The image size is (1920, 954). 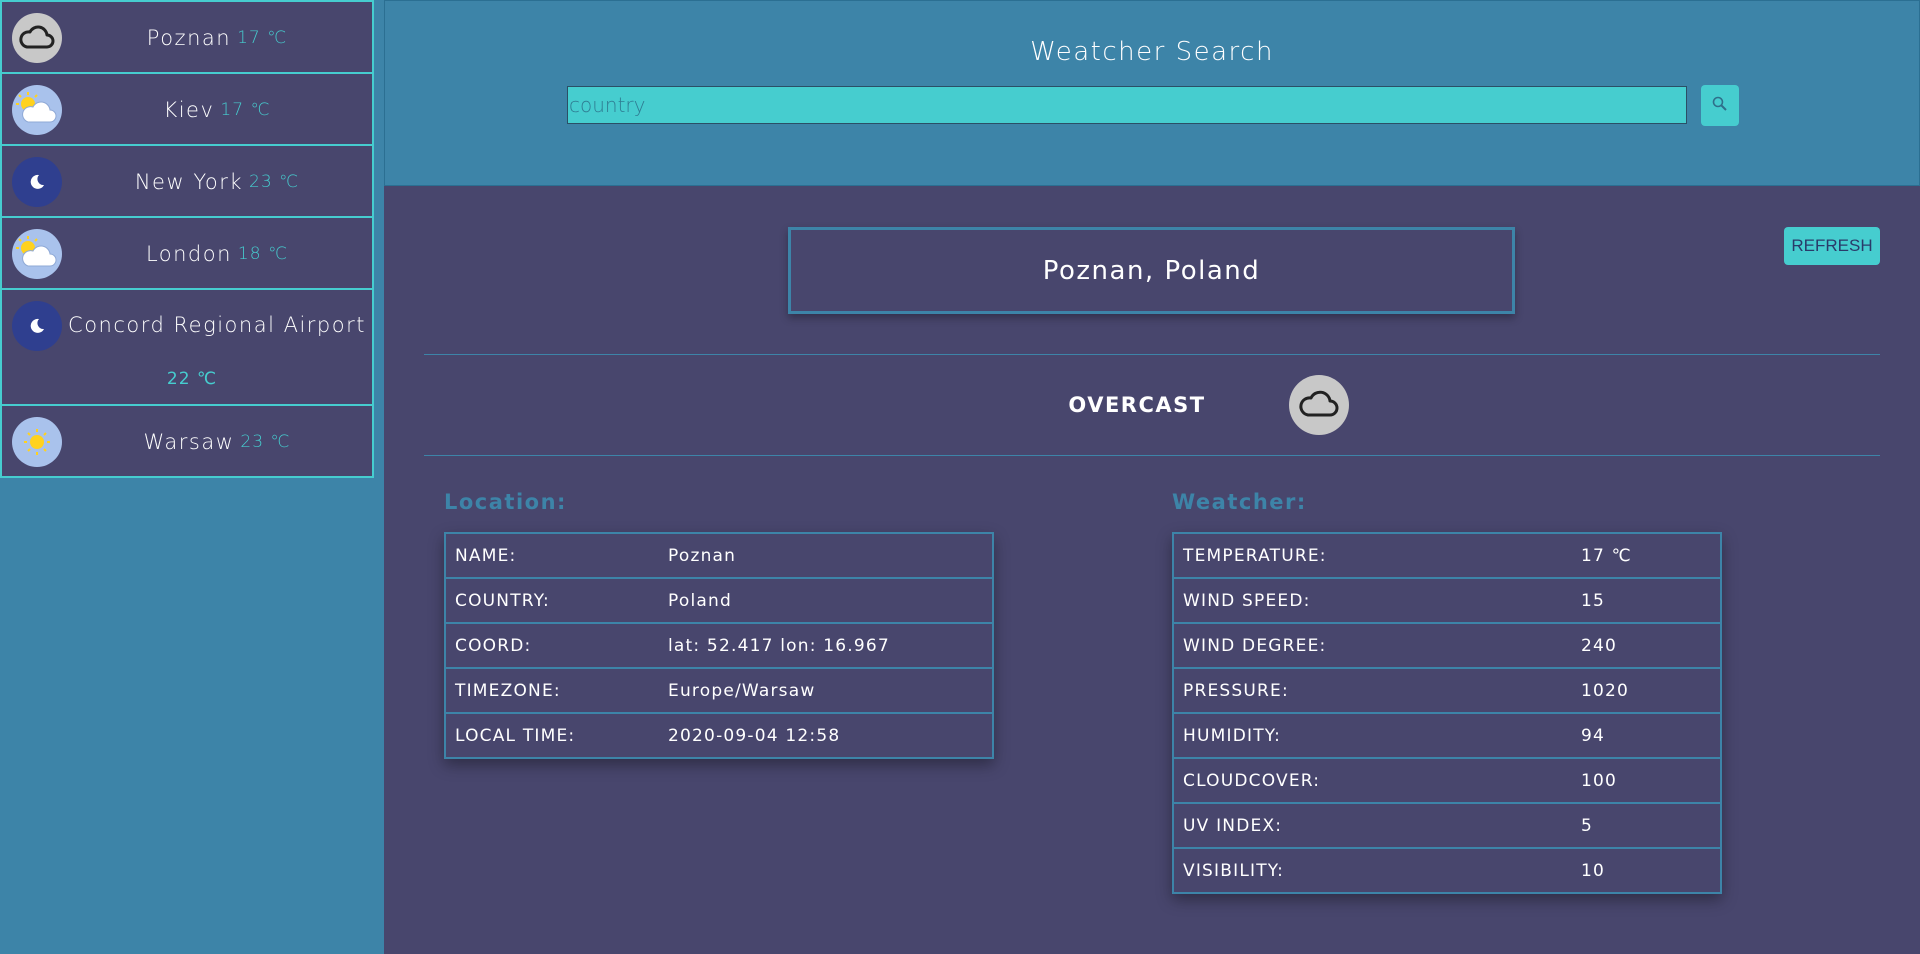 I want to click on table-row: TEMPERATURE: 17 ℃, so click(x=1447, y=555).